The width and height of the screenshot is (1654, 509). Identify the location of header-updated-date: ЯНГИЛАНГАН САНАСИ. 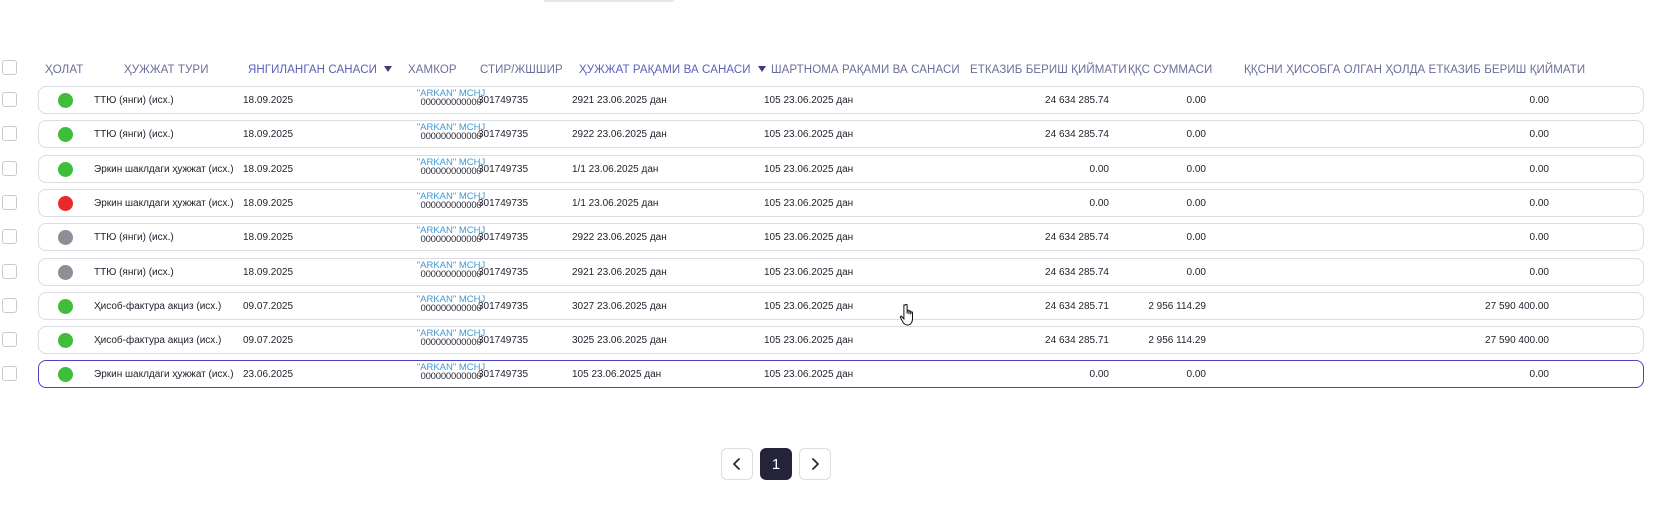
(320, 70).